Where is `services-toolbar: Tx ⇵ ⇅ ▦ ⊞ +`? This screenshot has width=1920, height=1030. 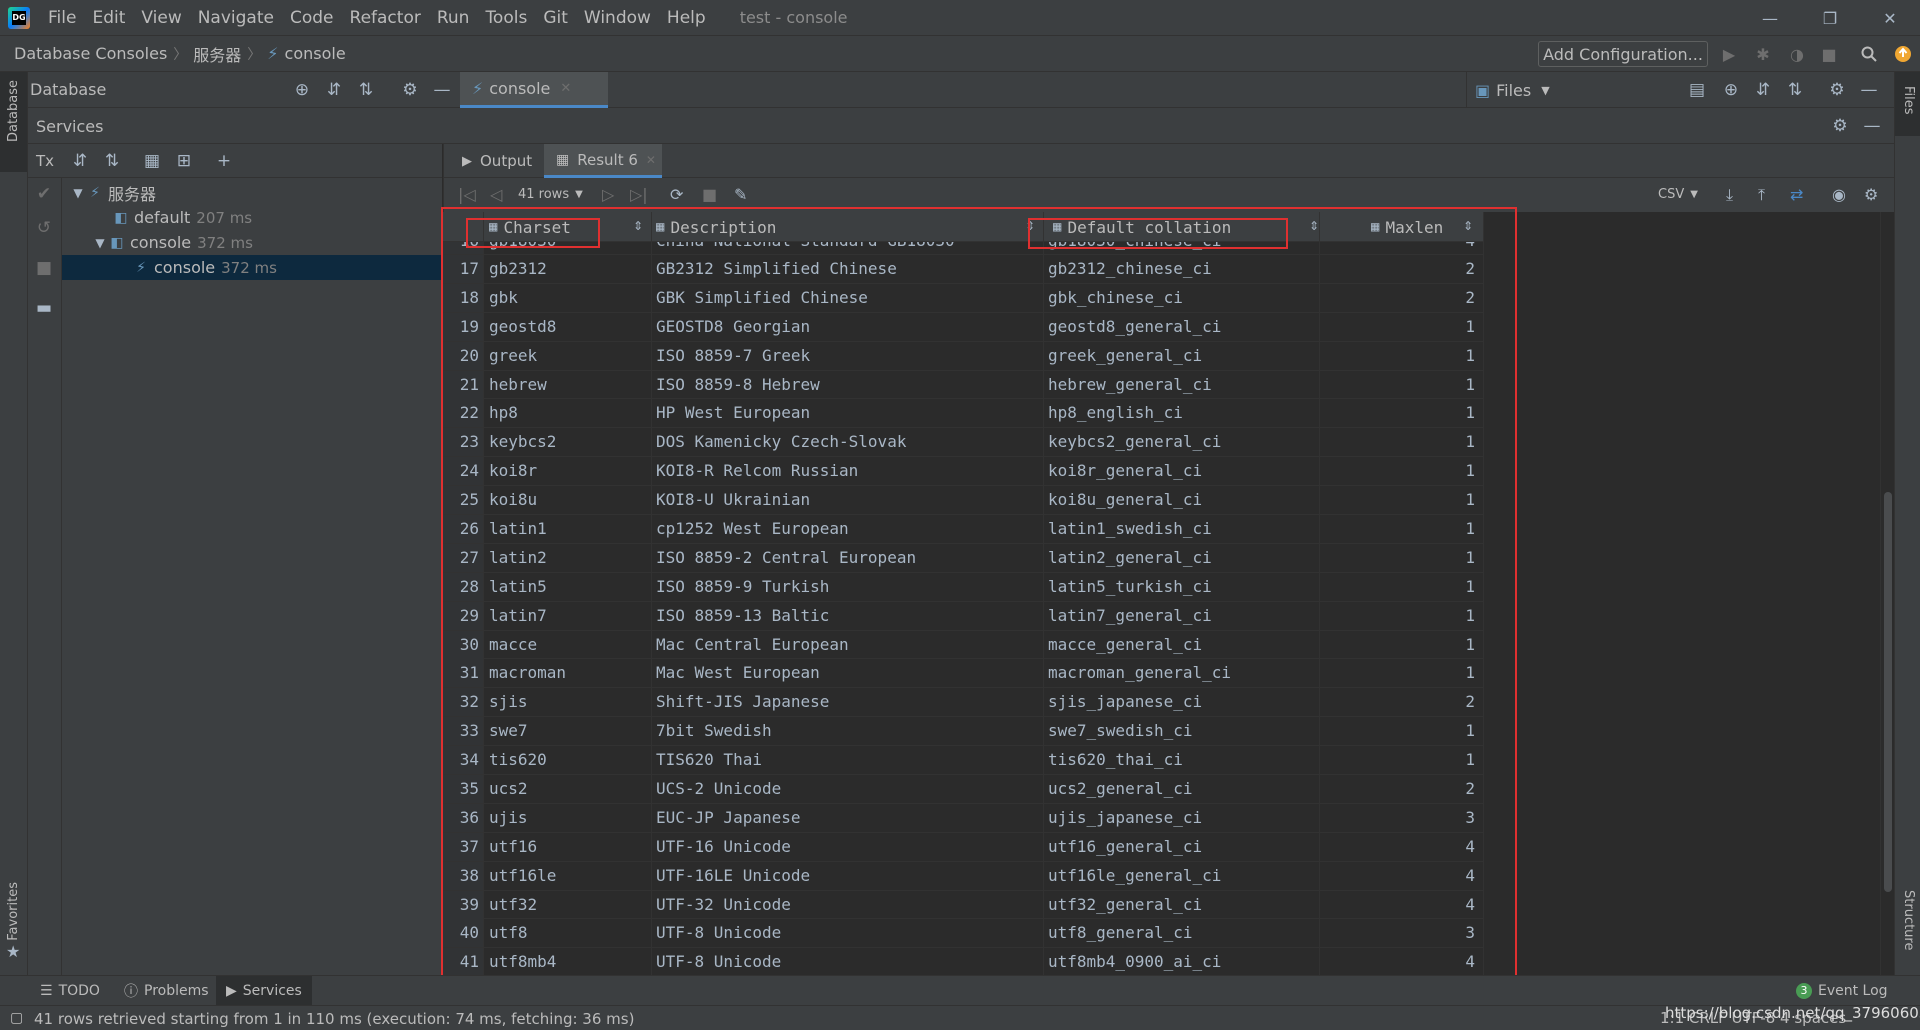
services-toolbar: Tx ⇵ ⇅ ▦ ⊞ + is located at coordinates (235, 161).